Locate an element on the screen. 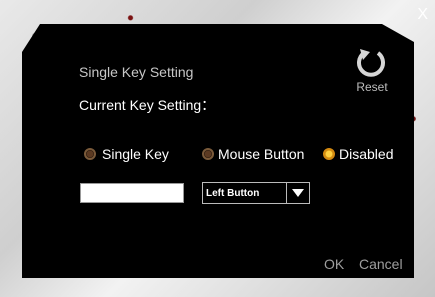 This screenshot has height=297, width=435. radio-disabled: Disabled is located at coordinates (358, 154).